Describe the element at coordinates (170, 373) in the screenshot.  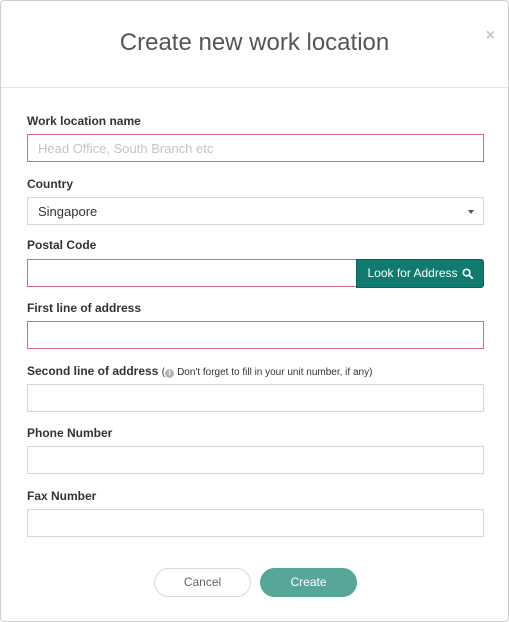
I see `info-icon: i` at that location.